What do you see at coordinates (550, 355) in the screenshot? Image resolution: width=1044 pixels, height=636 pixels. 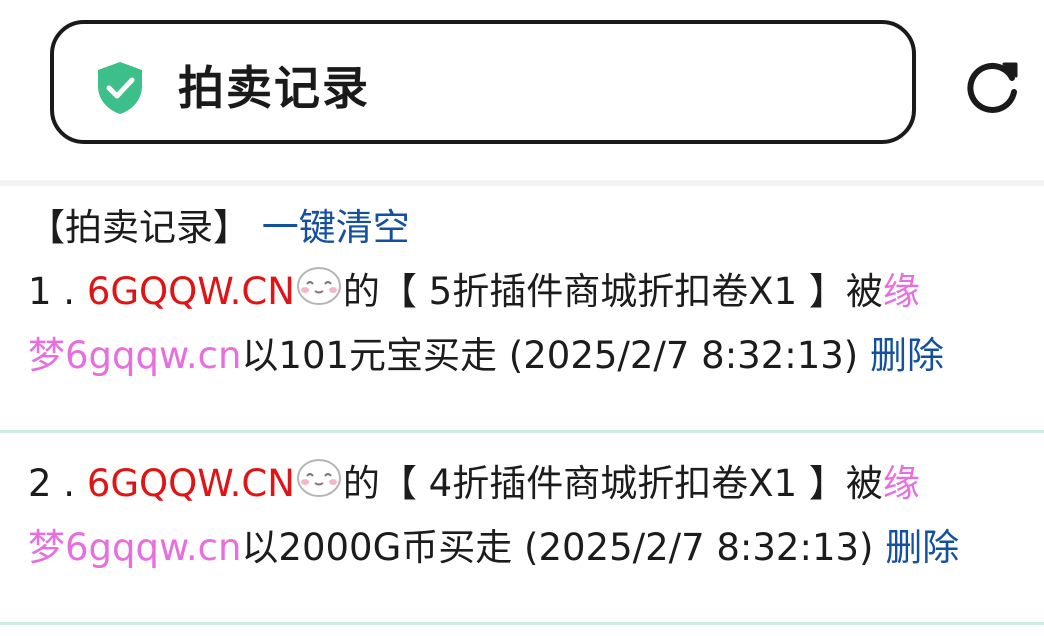 I see `purchase-info: 以101元宝买走 (2025/2/7 8:32:13)` at bounding box center [550, 355].